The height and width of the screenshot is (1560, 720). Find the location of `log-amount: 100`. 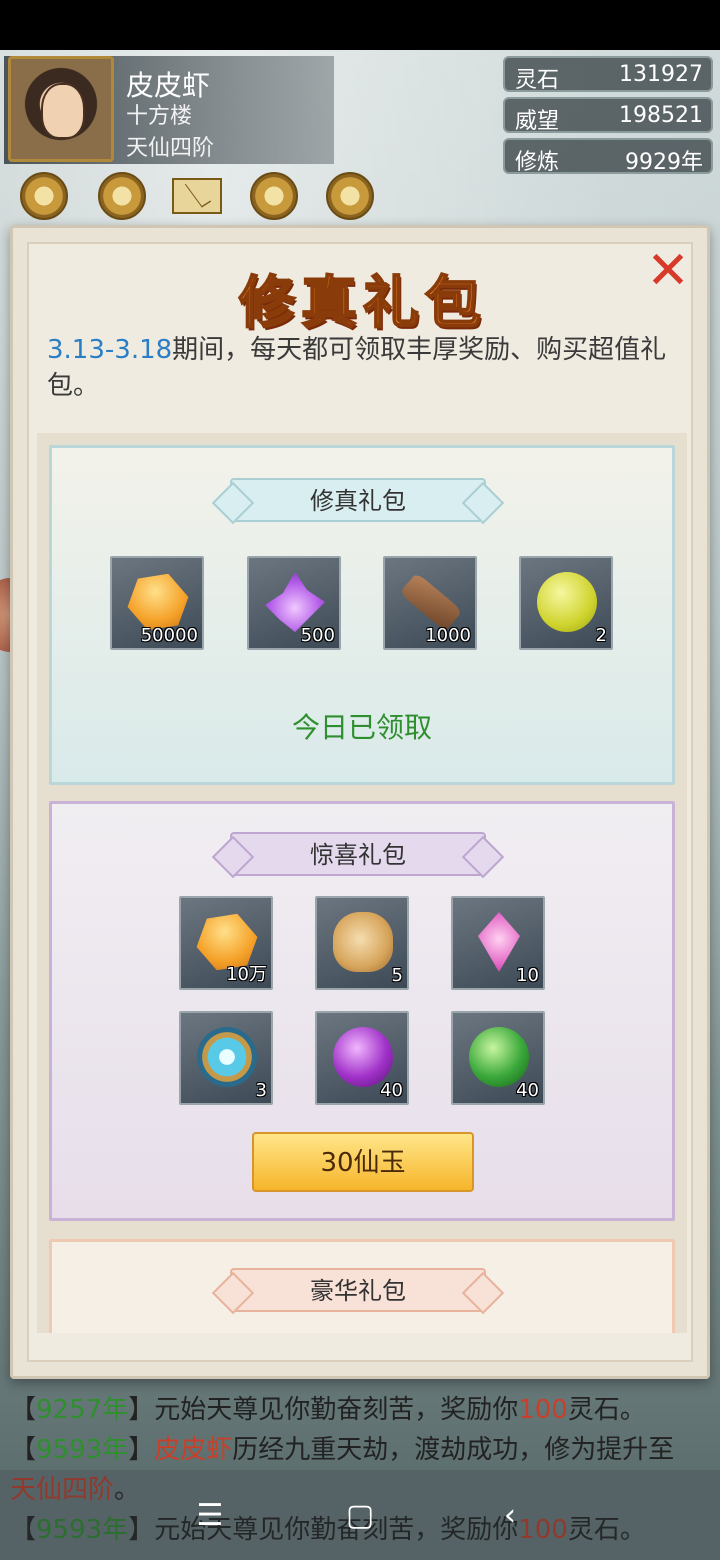

log-amount: 100 is located at coordinates (543, 1410).